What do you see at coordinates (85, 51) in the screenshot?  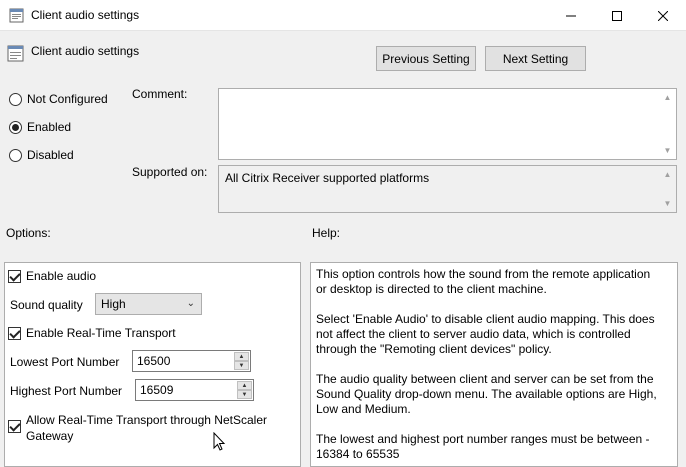 I see `setting-title: Client audio settings` at bounding box center [85, 51].